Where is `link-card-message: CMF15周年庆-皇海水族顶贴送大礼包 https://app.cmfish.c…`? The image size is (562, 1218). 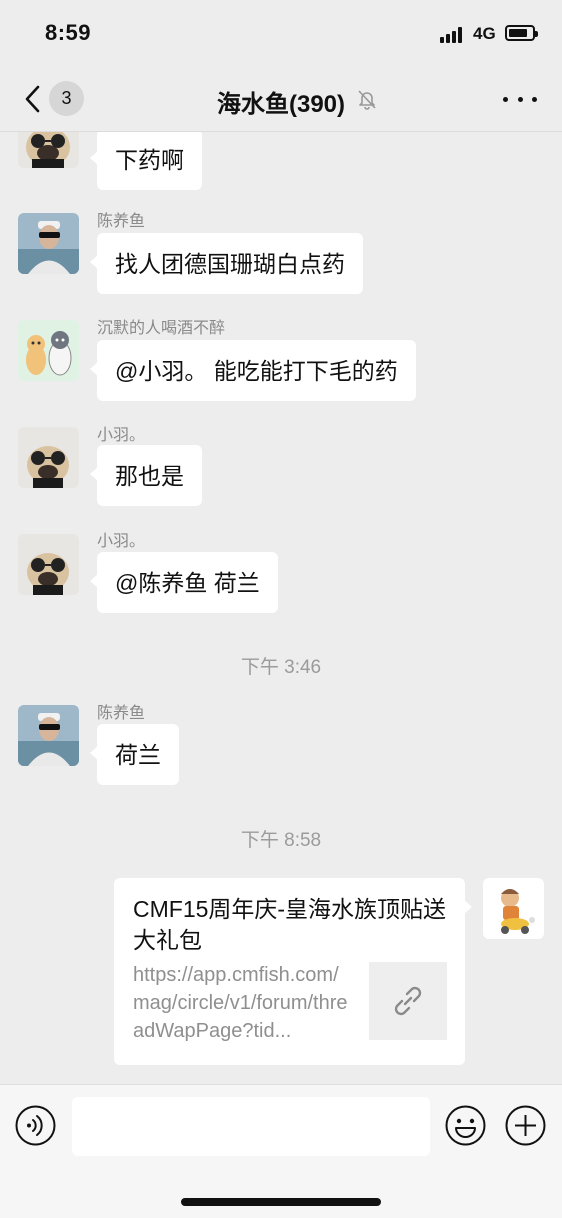
link-card-message: CMF15周年庆-皇海水族顶贴送大礼包 https://app.cmfish.c… is located at coordinates (293, 971).